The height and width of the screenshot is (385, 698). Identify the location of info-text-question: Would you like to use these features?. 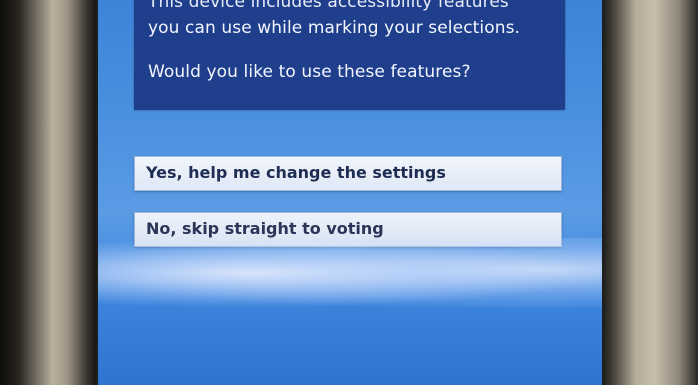
(309, 72).